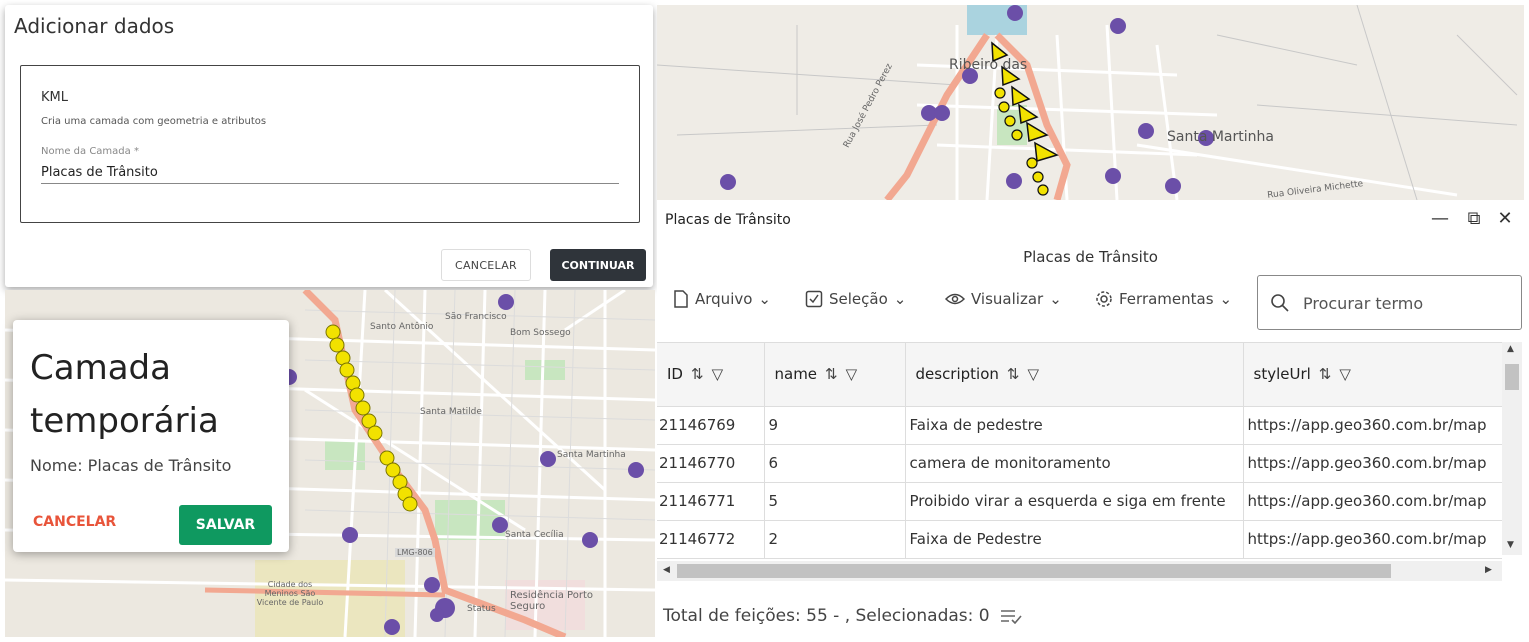  Describe the element at coordinates (486, 265) in the screenshot. I see `cancel-button: CANCELAR` at that location.